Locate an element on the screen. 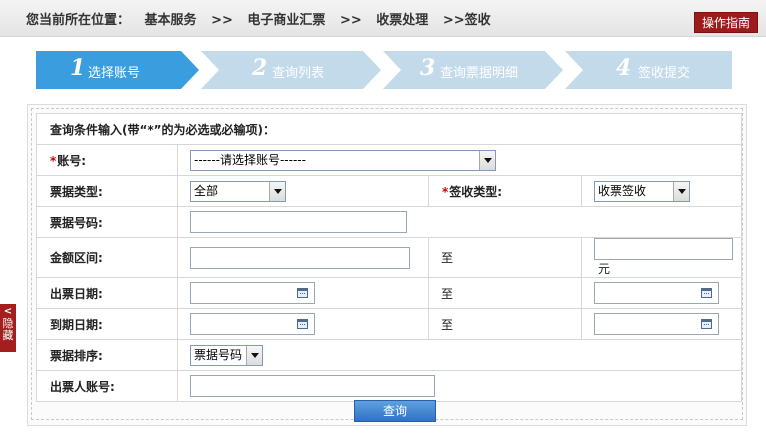  bill-number-label: 票据号码: is located at coordinates (107, 222).